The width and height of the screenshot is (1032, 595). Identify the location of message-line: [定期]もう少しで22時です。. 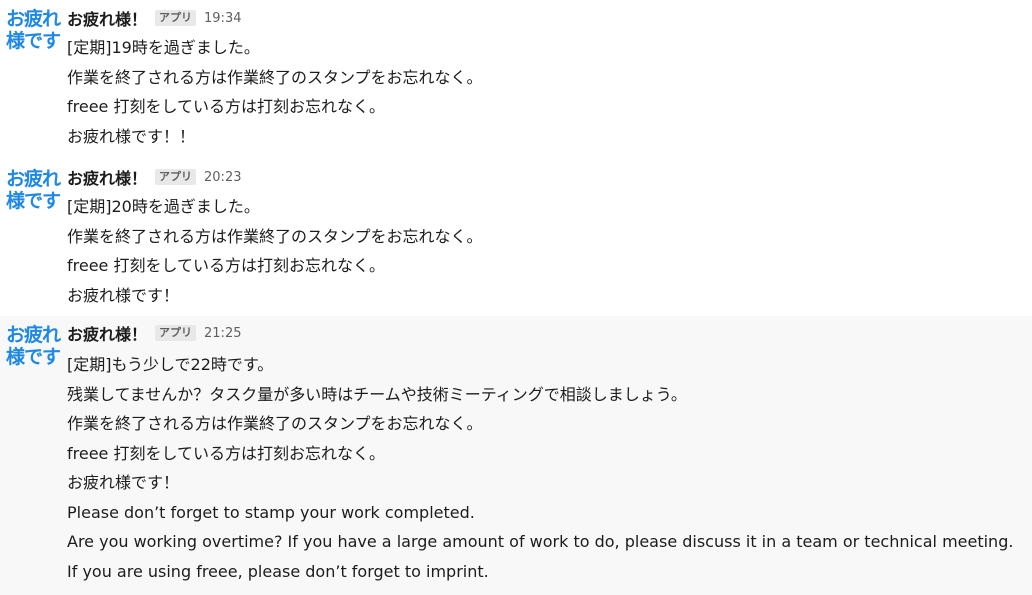
(170, 364).